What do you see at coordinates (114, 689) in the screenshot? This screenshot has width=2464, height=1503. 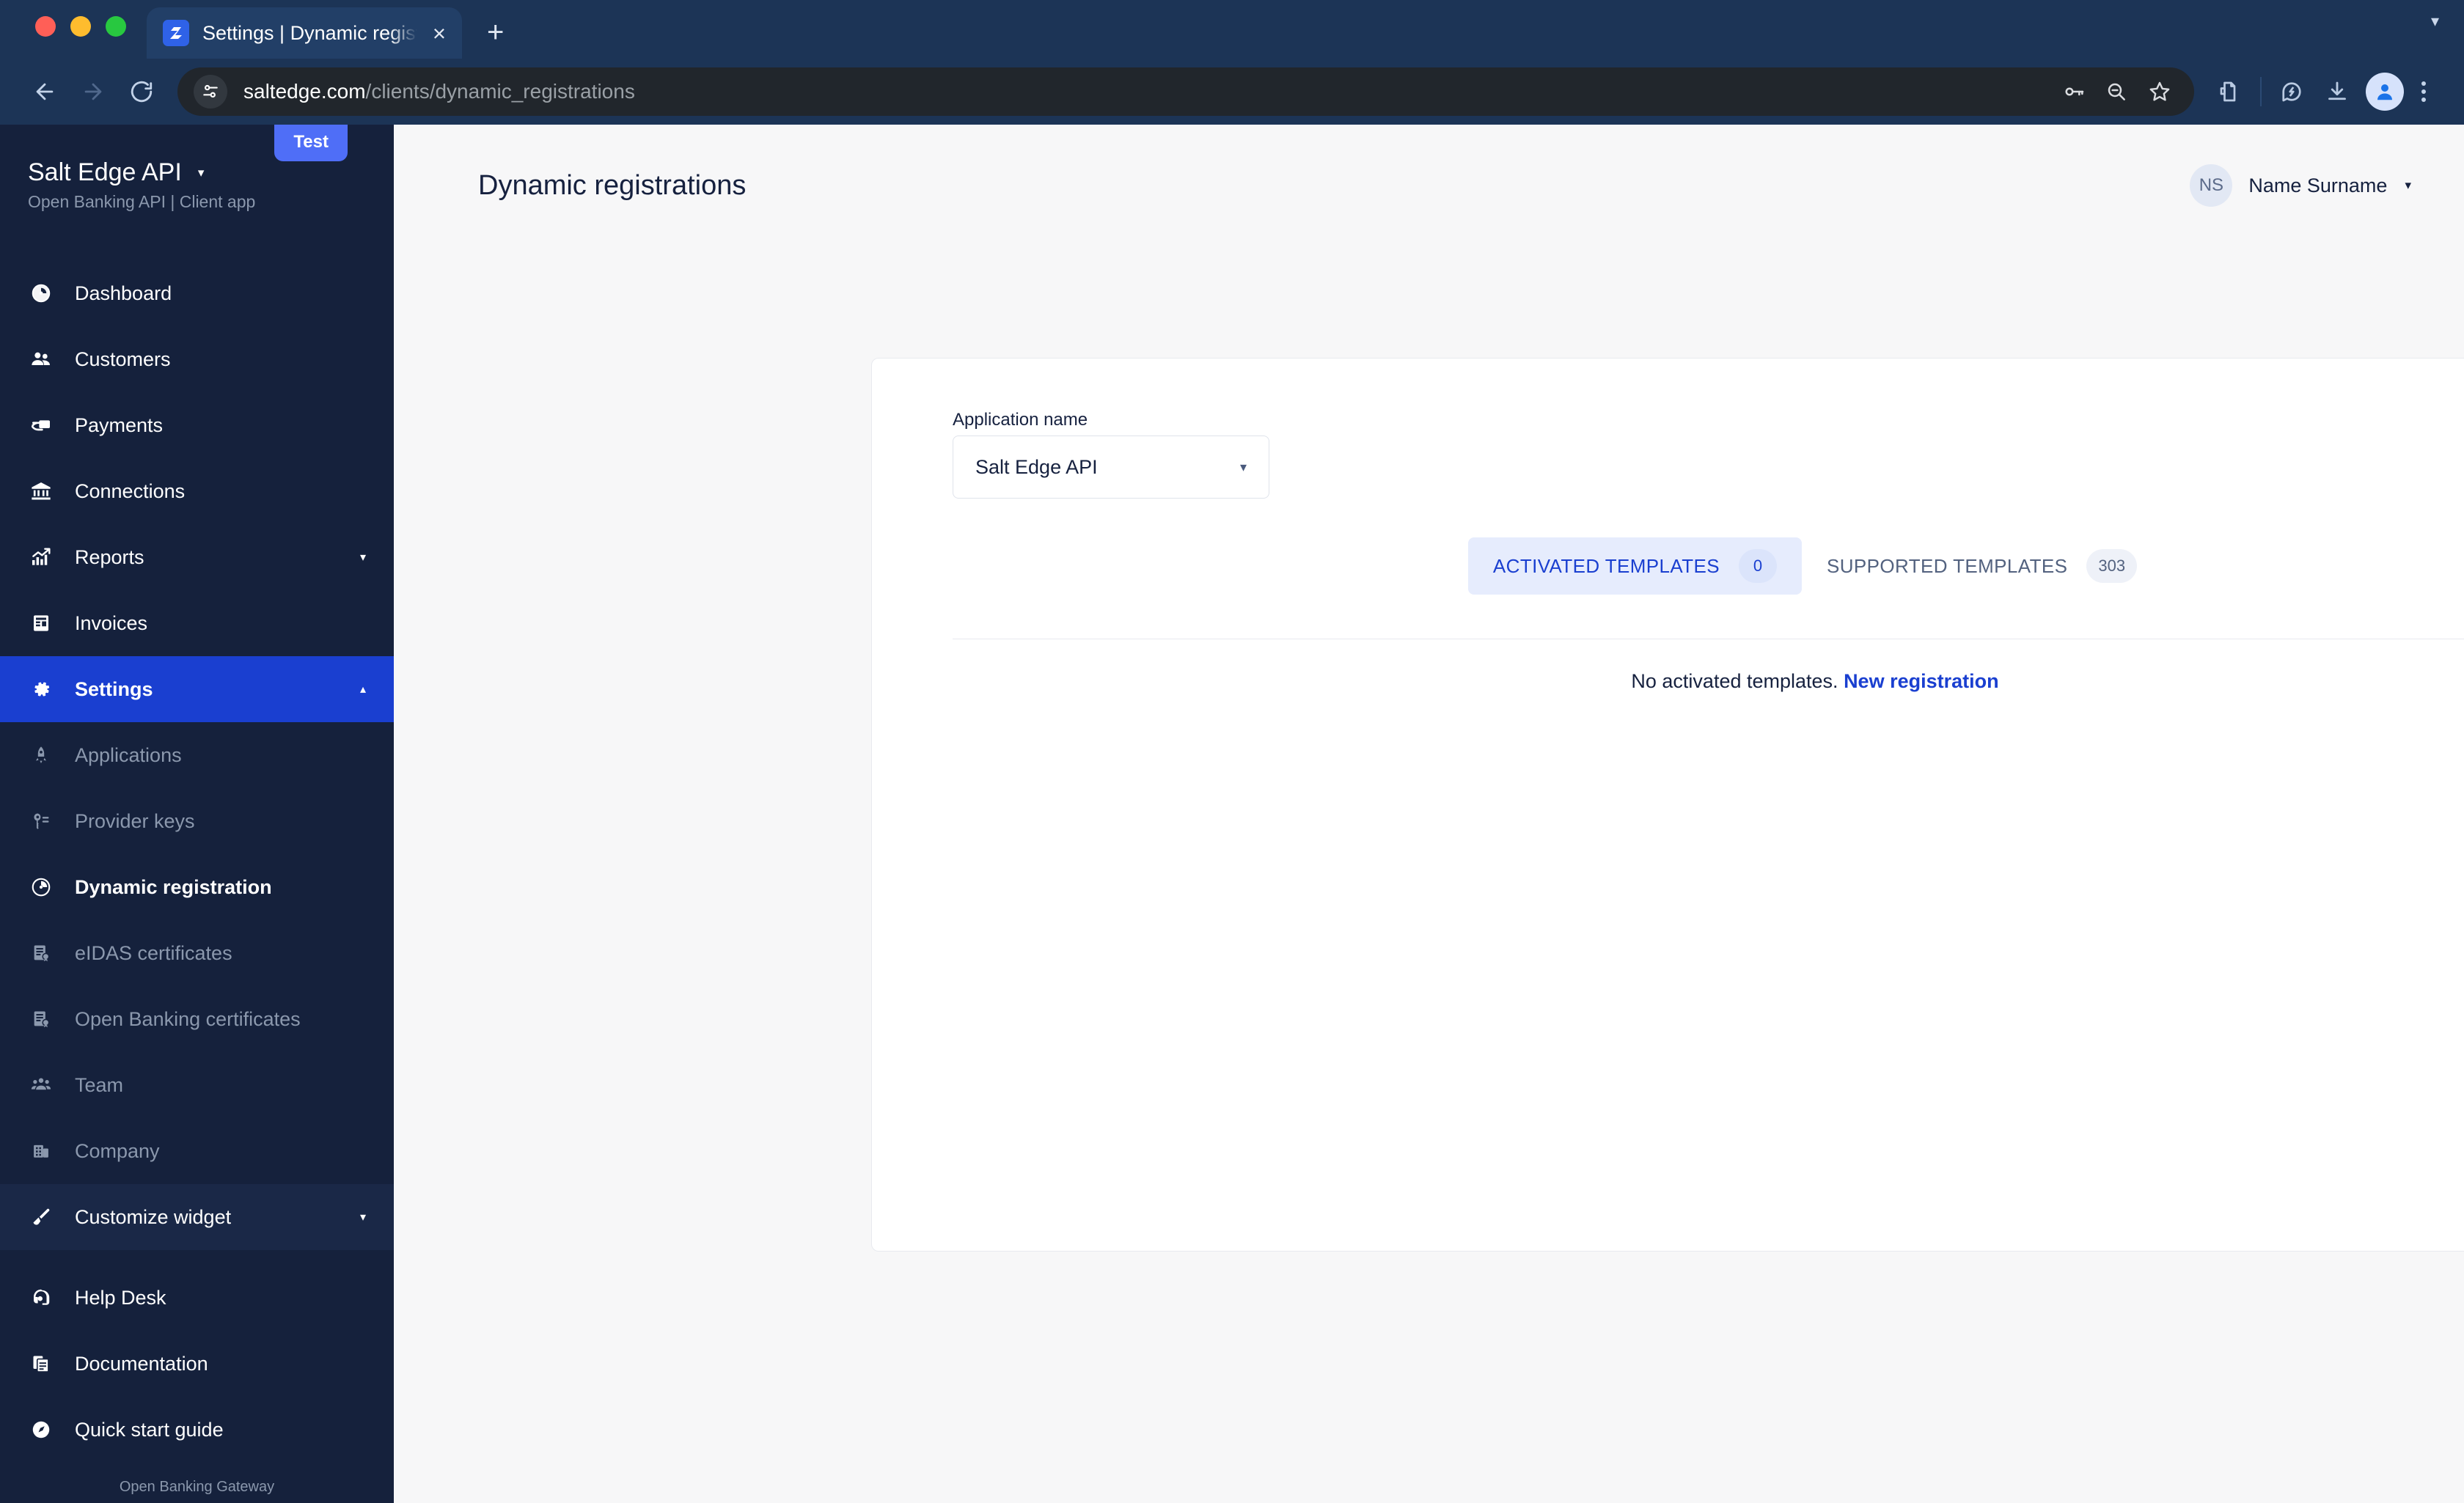 I see `sidebar-item-label: Settings` at bounding box center [114, 689].